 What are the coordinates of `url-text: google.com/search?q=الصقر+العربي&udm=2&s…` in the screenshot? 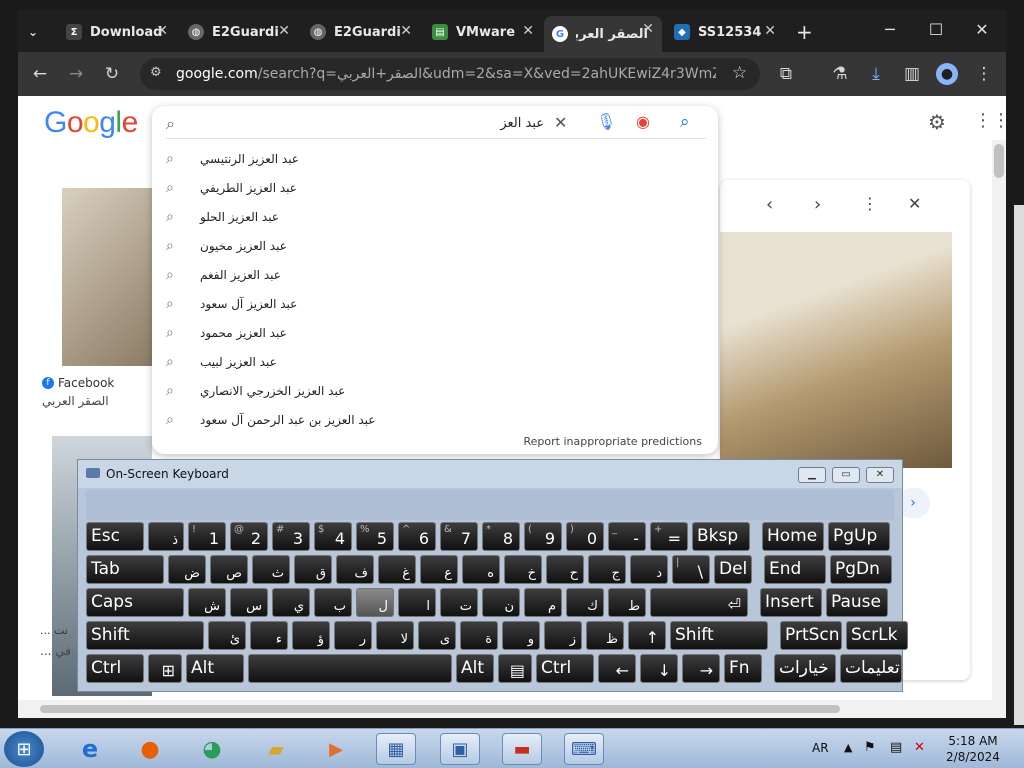 It's located at (446, 74).